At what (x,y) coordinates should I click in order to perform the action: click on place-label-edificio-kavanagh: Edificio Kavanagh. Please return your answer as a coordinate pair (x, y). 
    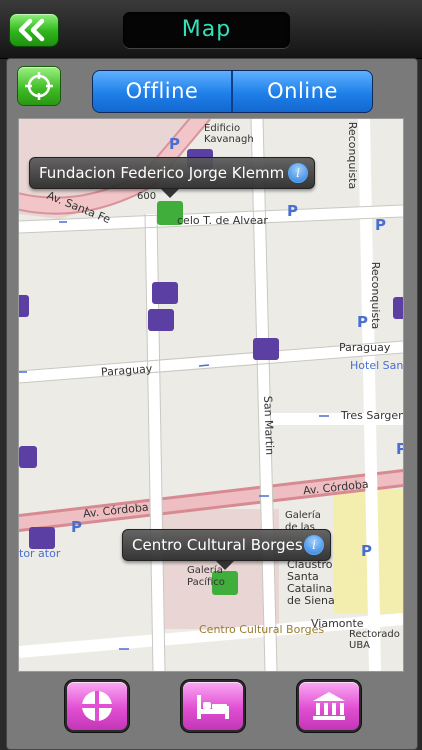
    Looking at the image, I should click on (229, 134).